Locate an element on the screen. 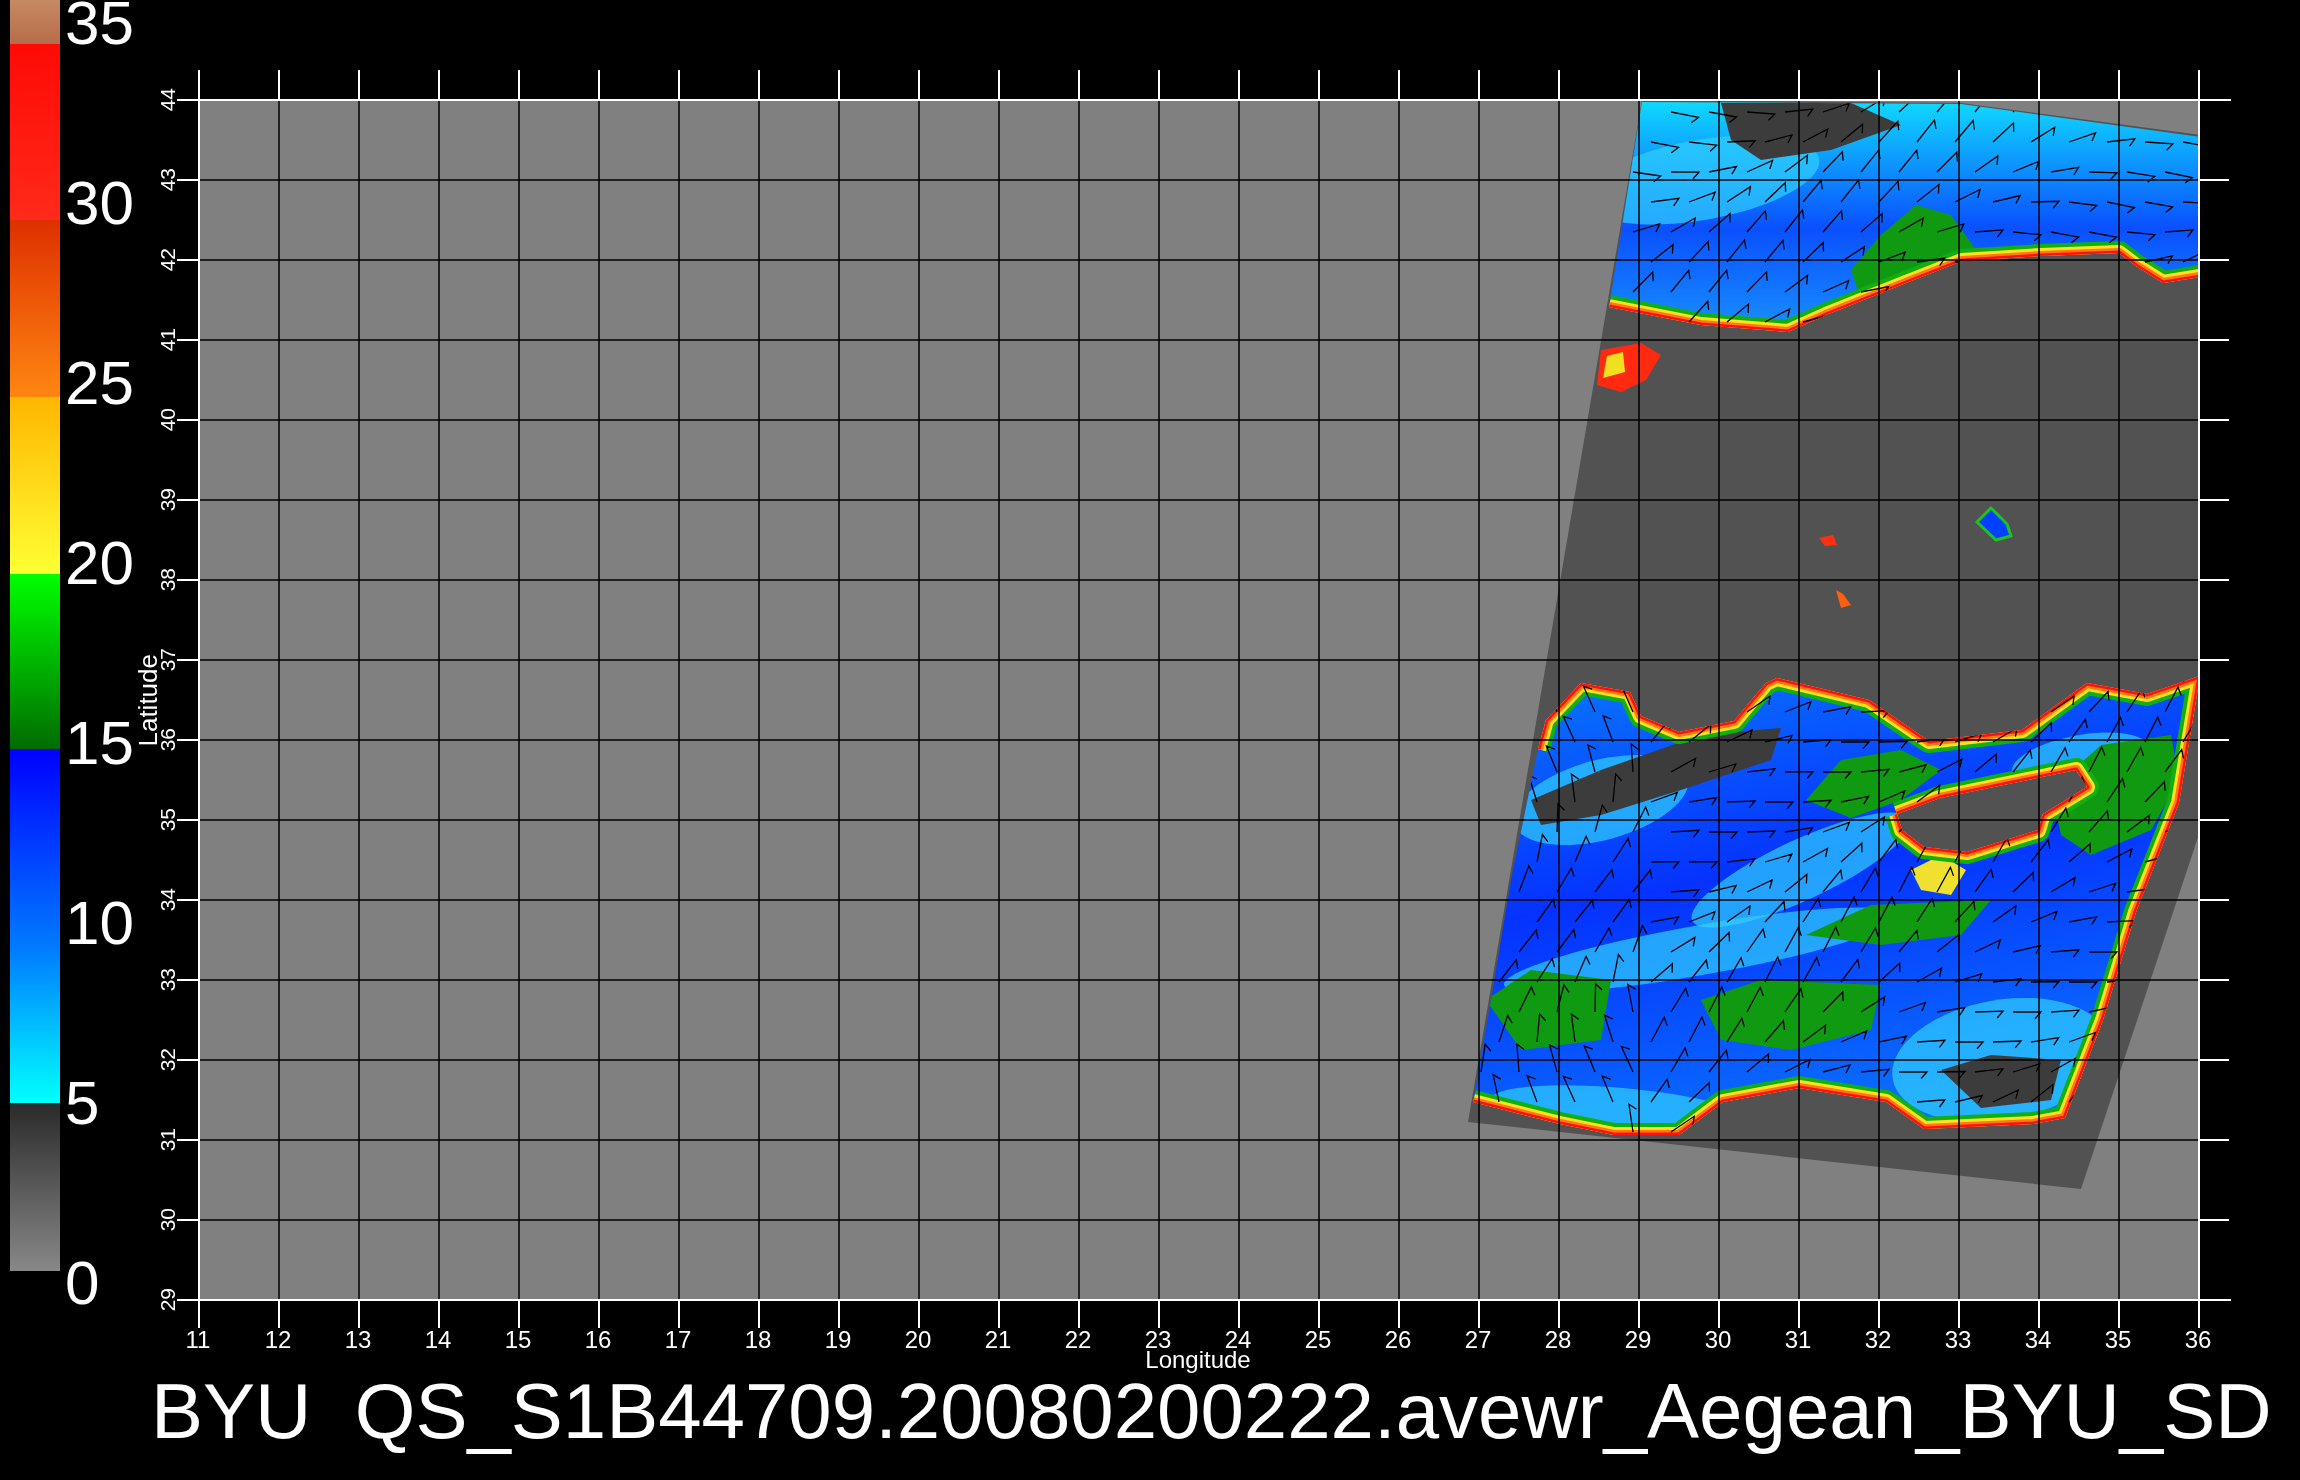 This screenshot has height=1480, width=2300. x-tick-label: 13 is located at coordinates (358, 1340).